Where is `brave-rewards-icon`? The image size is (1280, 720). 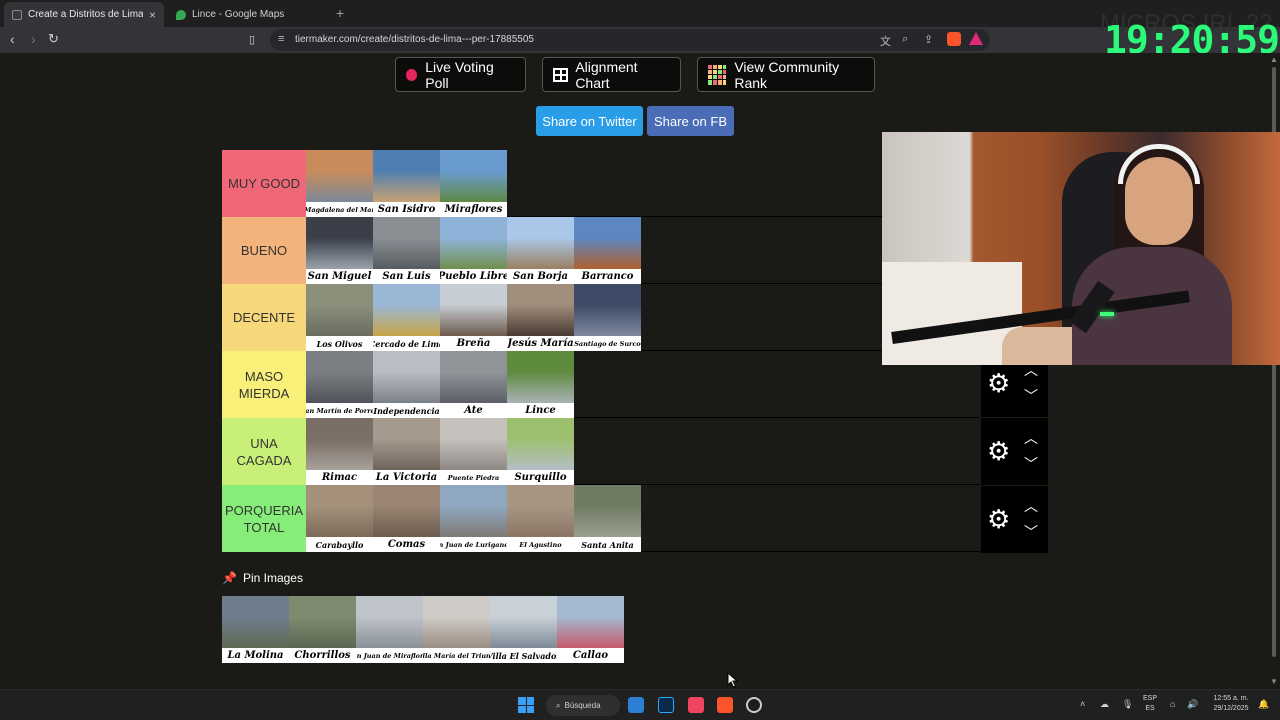
brave-rewards-icon is located at coordinates (976, 38).